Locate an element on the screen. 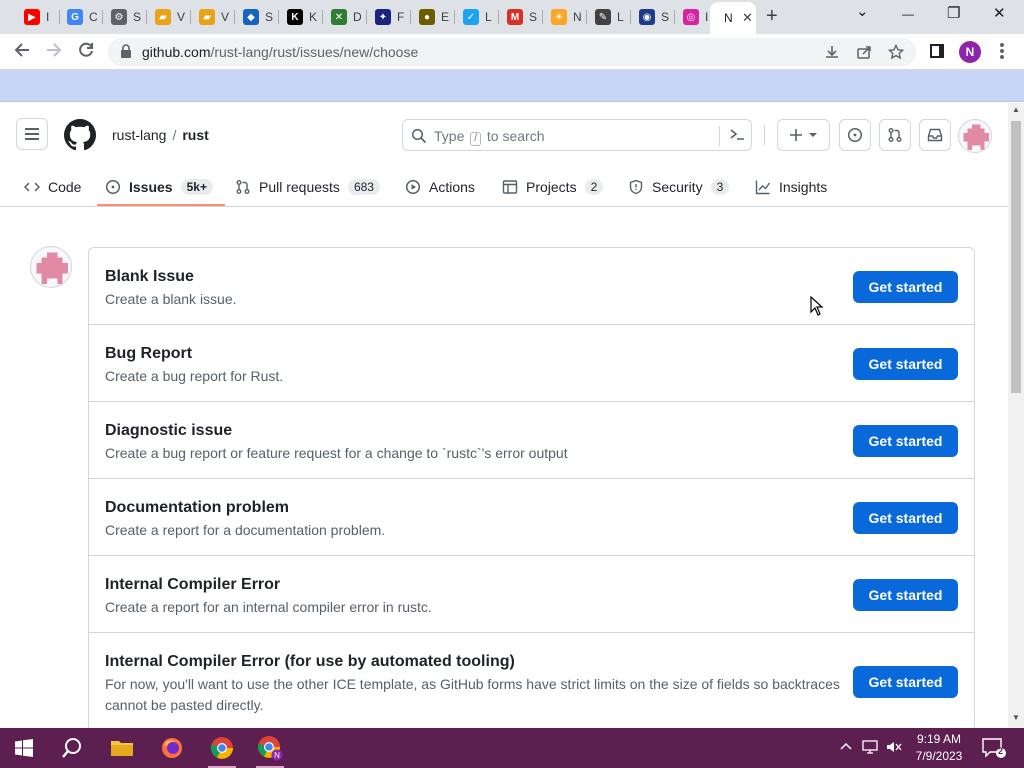  inbox-icon is located at coordinates (935, 135).